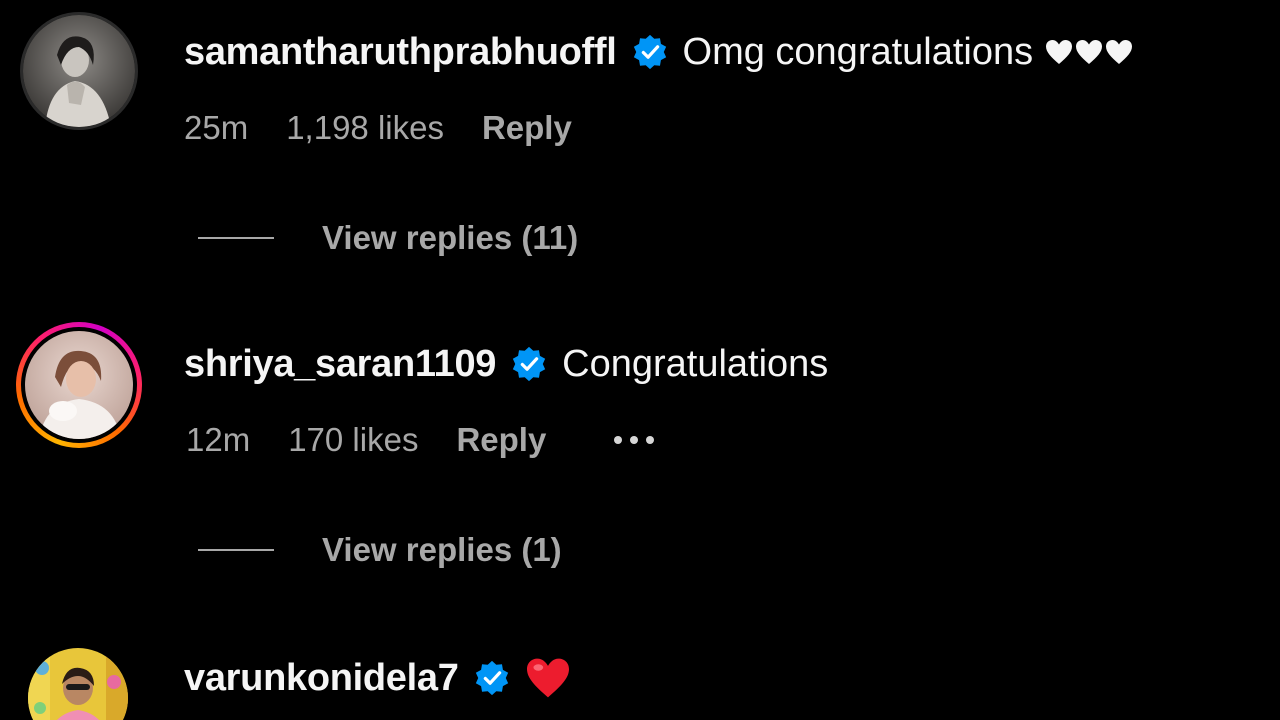 Image resolution: width=1280 pixels, height=720 pixels. I want to click on avatar-ring-gap, so click(79, 385).